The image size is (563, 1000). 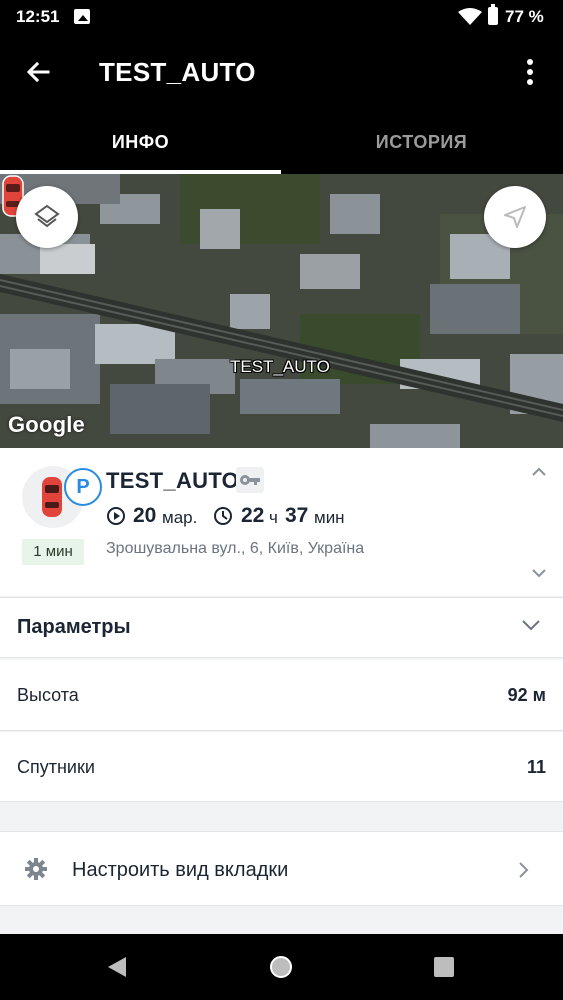 What do you see at coordinates (116, 516) in the screenshot?
I see `play-circle-icon` at bounding box center [116, 516].